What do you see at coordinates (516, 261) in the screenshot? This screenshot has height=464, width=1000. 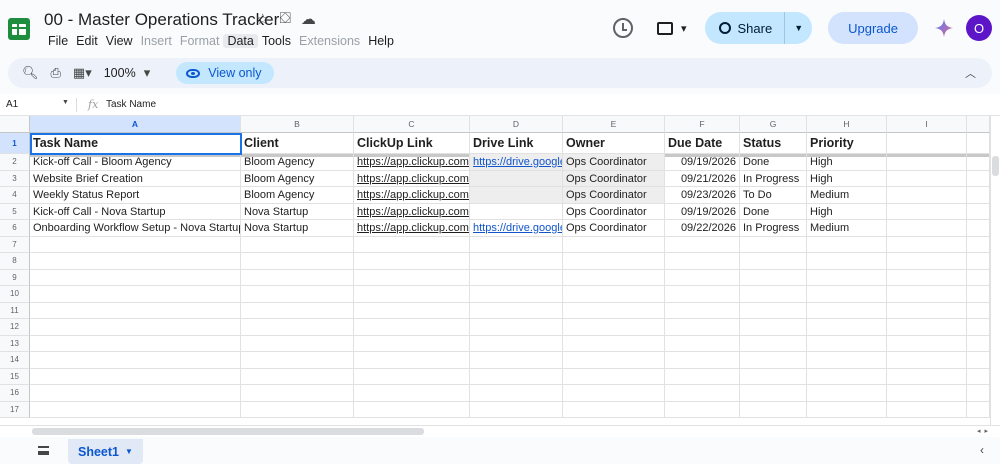 I see `cell-d8` at bounding box center [516, 261].